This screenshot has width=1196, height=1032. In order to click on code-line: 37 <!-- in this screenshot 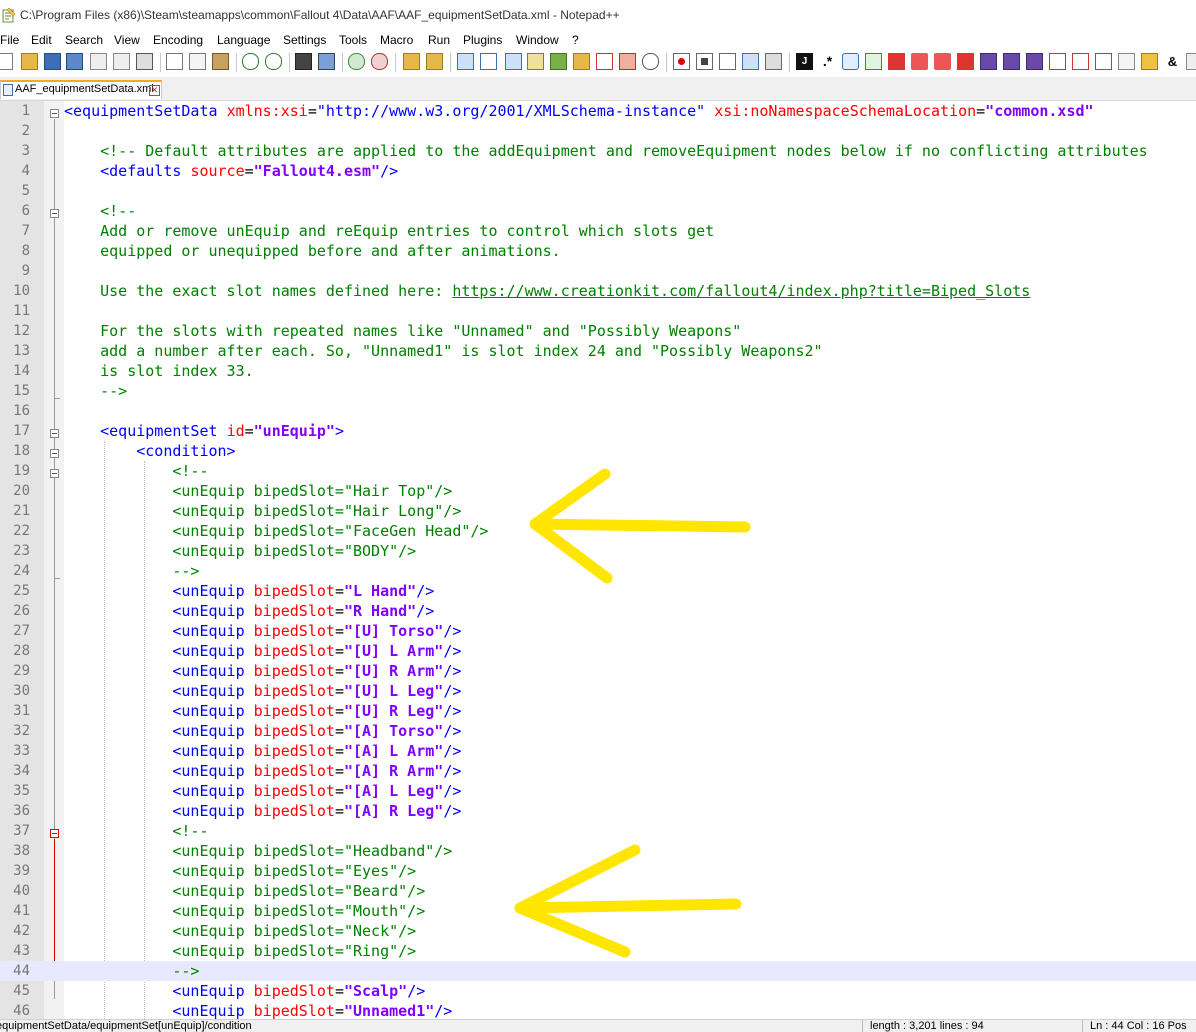, I will do `click(598, 831)`.